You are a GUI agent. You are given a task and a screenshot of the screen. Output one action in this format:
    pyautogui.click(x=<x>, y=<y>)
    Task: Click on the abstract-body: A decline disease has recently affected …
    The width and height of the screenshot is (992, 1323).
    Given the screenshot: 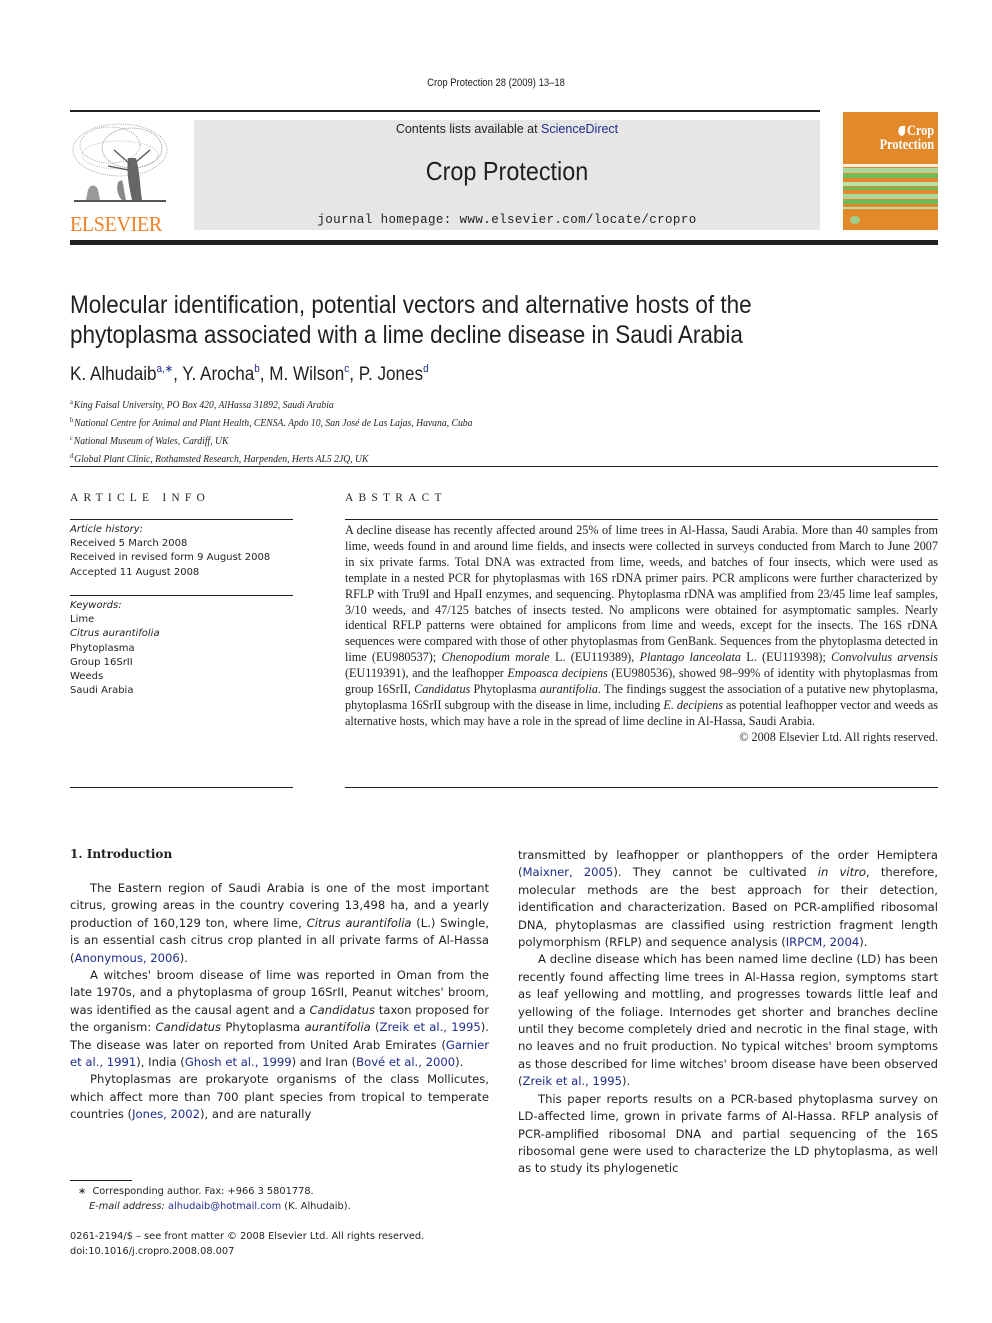 What is the action you would take?
    pyautogui.click(x=641, y=634)
    